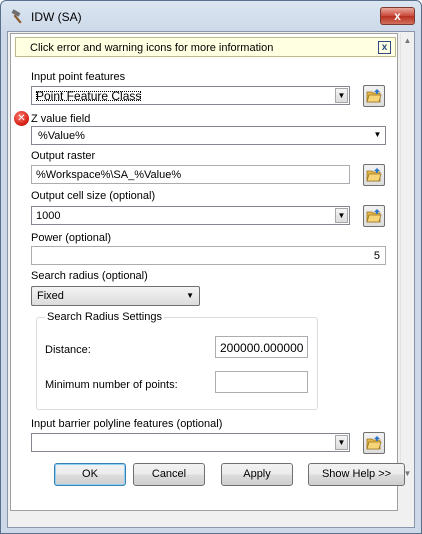  I want to click on power-label: Power (optional), so click(71, 238).